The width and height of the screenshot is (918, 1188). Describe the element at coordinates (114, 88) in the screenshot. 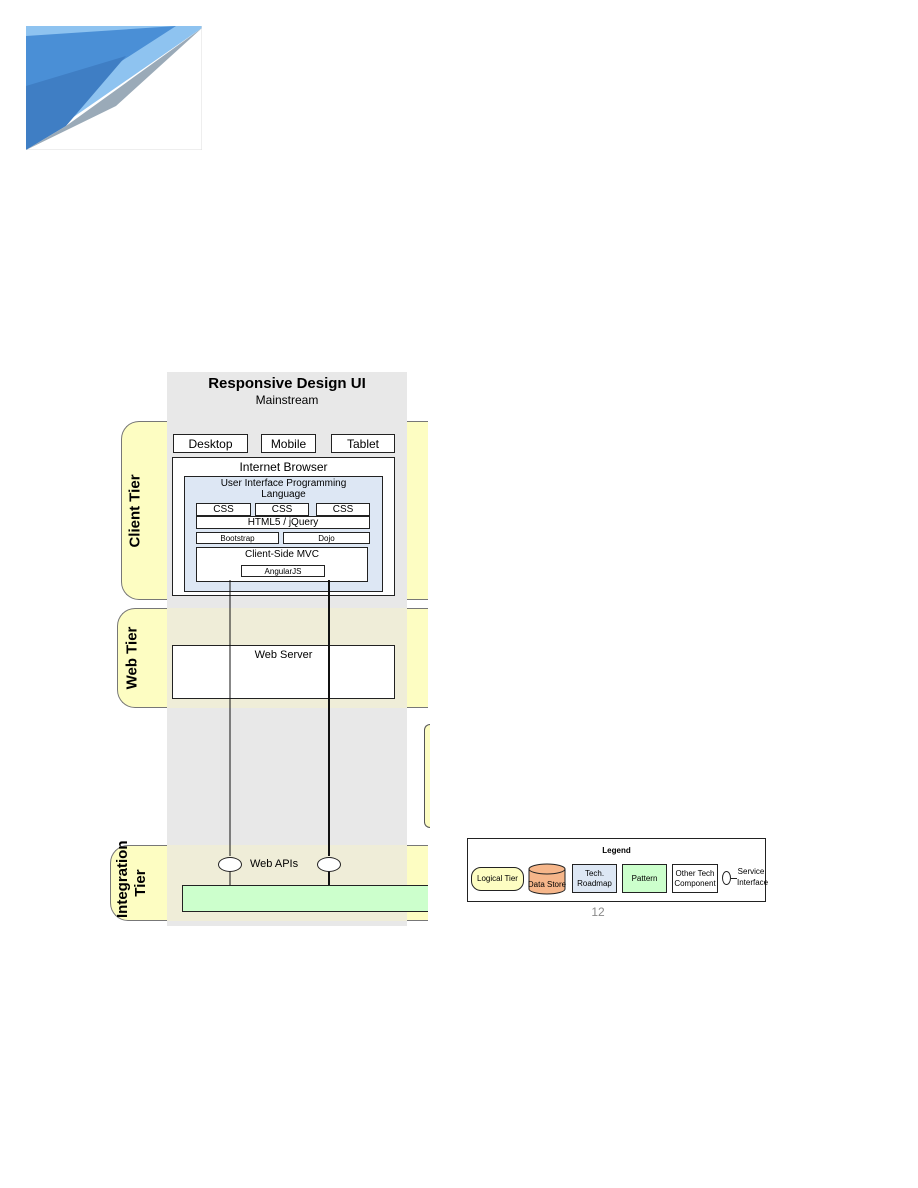

I see `corner-ribbon-logo` at that location.